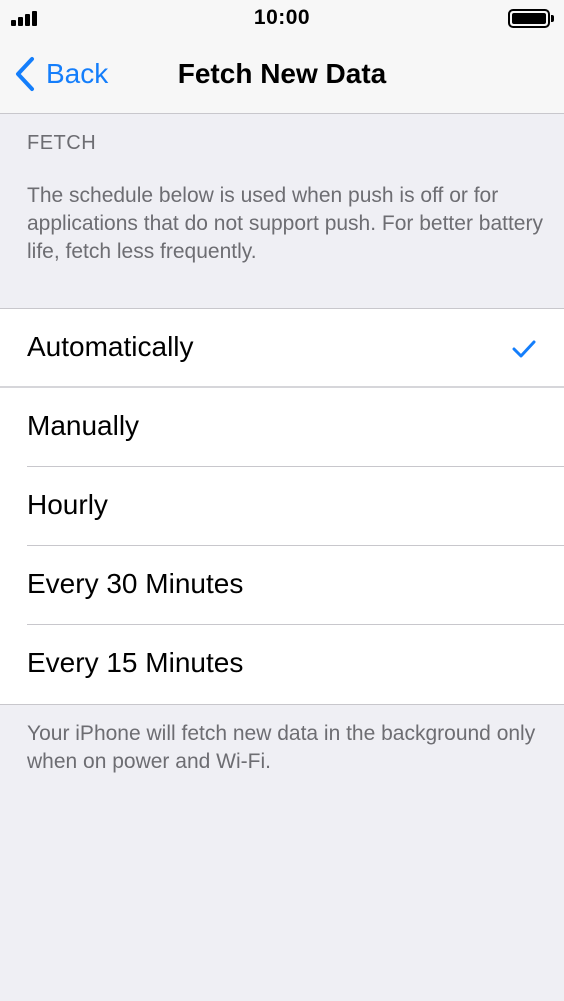 The image size is (564, 1001). What do you see at coordinates (531, 18) in the screenshot?
I see `battery-full-icon` at bounding box center [531, 18].